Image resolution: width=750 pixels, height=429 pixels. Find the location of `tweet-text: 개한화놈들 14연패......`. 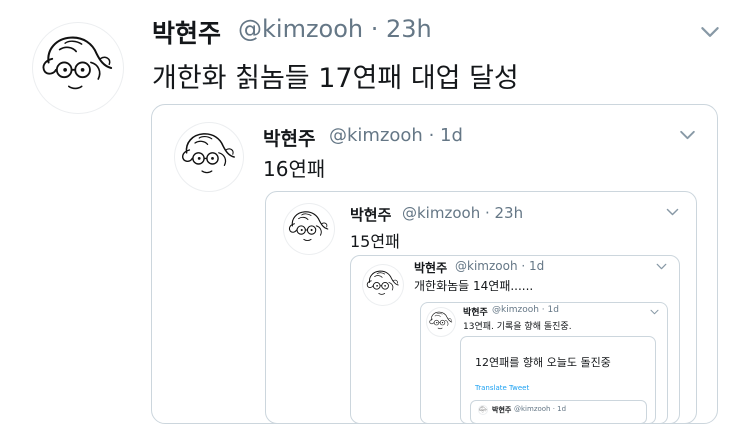

tweet-text: 개한화놈들 14연패...... is located at coordinates (474, 286).